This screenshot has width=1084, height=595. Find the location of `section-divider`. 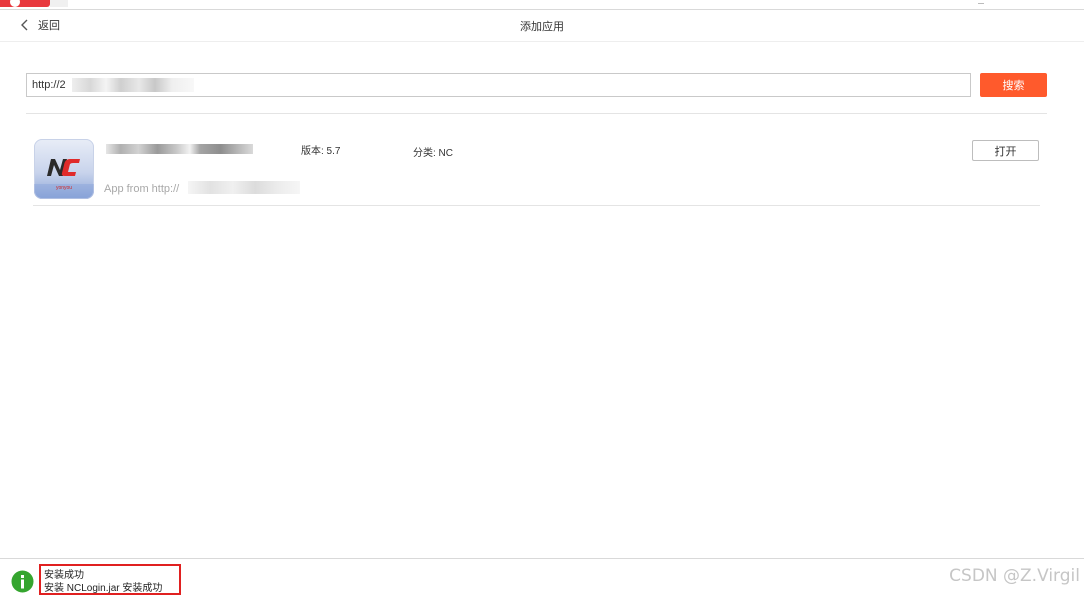

section-divider is located at coordinates (536, 113).